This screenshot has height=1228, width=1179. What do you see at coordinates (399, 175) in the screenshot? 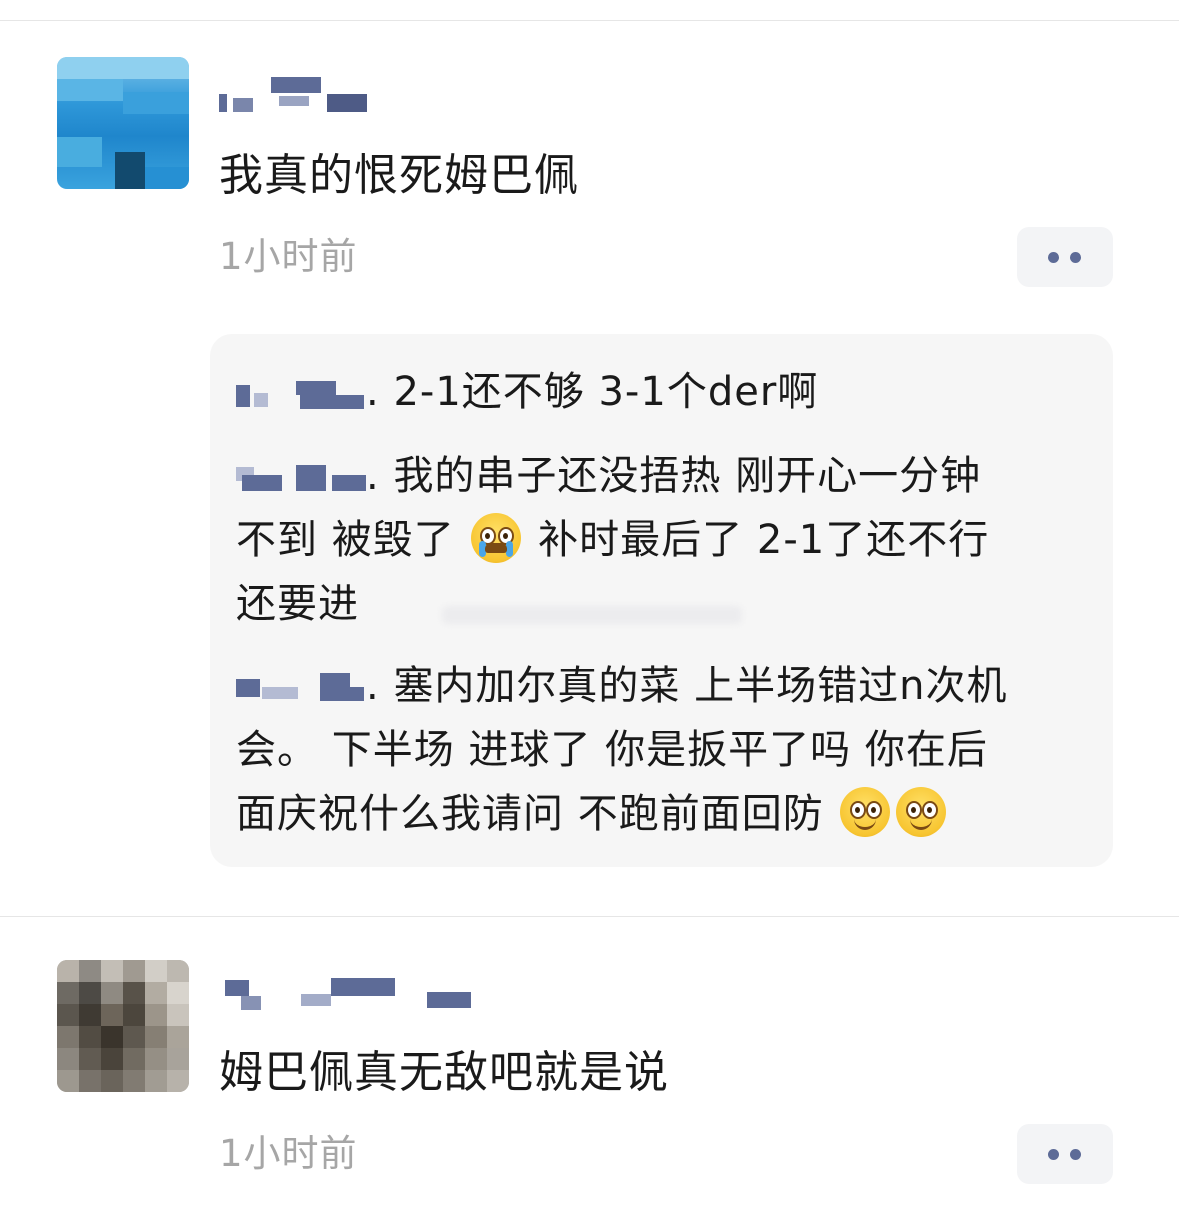
I see `comment-text: 我真的恨死姆巴佩` at bounding box center [399, 175].